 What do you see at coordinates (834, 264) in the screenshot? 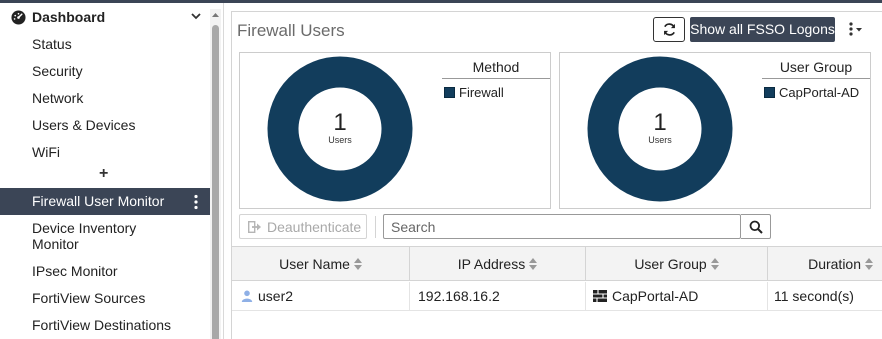
I see `column-header-label: Duration` at bounding box center [834, 264].